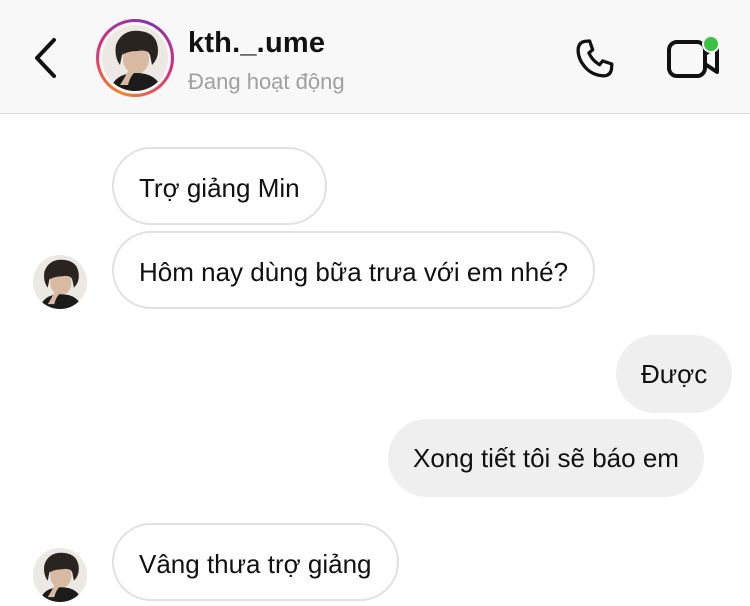 This screenshot has height=606, width=750. Describe the element at coordinates (694, 66) in the screenshot. I see `video-camera-icon` at that location.